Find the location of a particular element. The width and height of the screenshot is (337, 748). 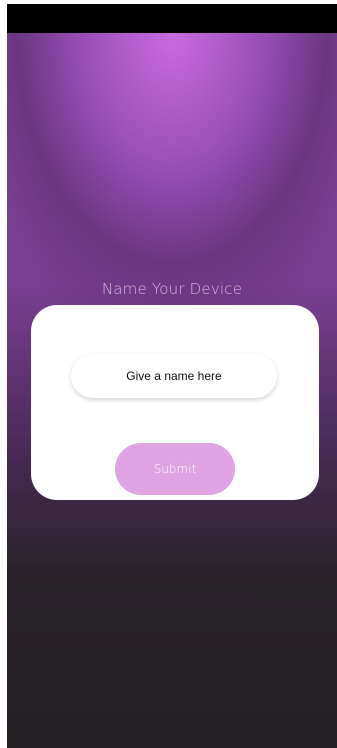

device-name-input is located at coordinates (174, 376).